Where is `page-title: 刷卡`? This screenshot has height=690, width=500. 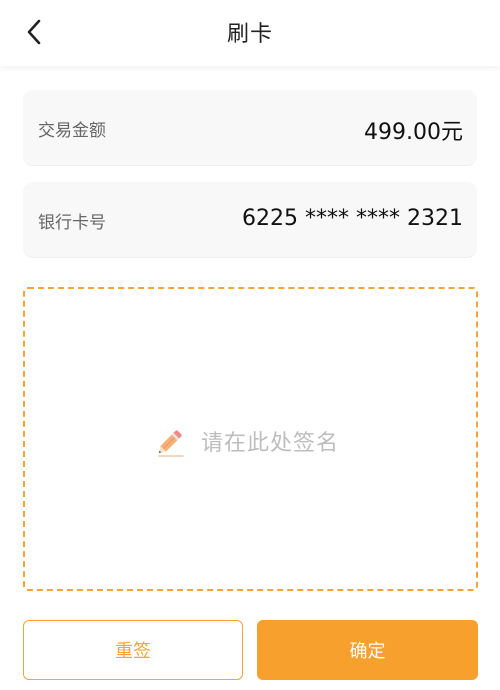 page-title: 刷卡 is located at coordinates (249, 34).